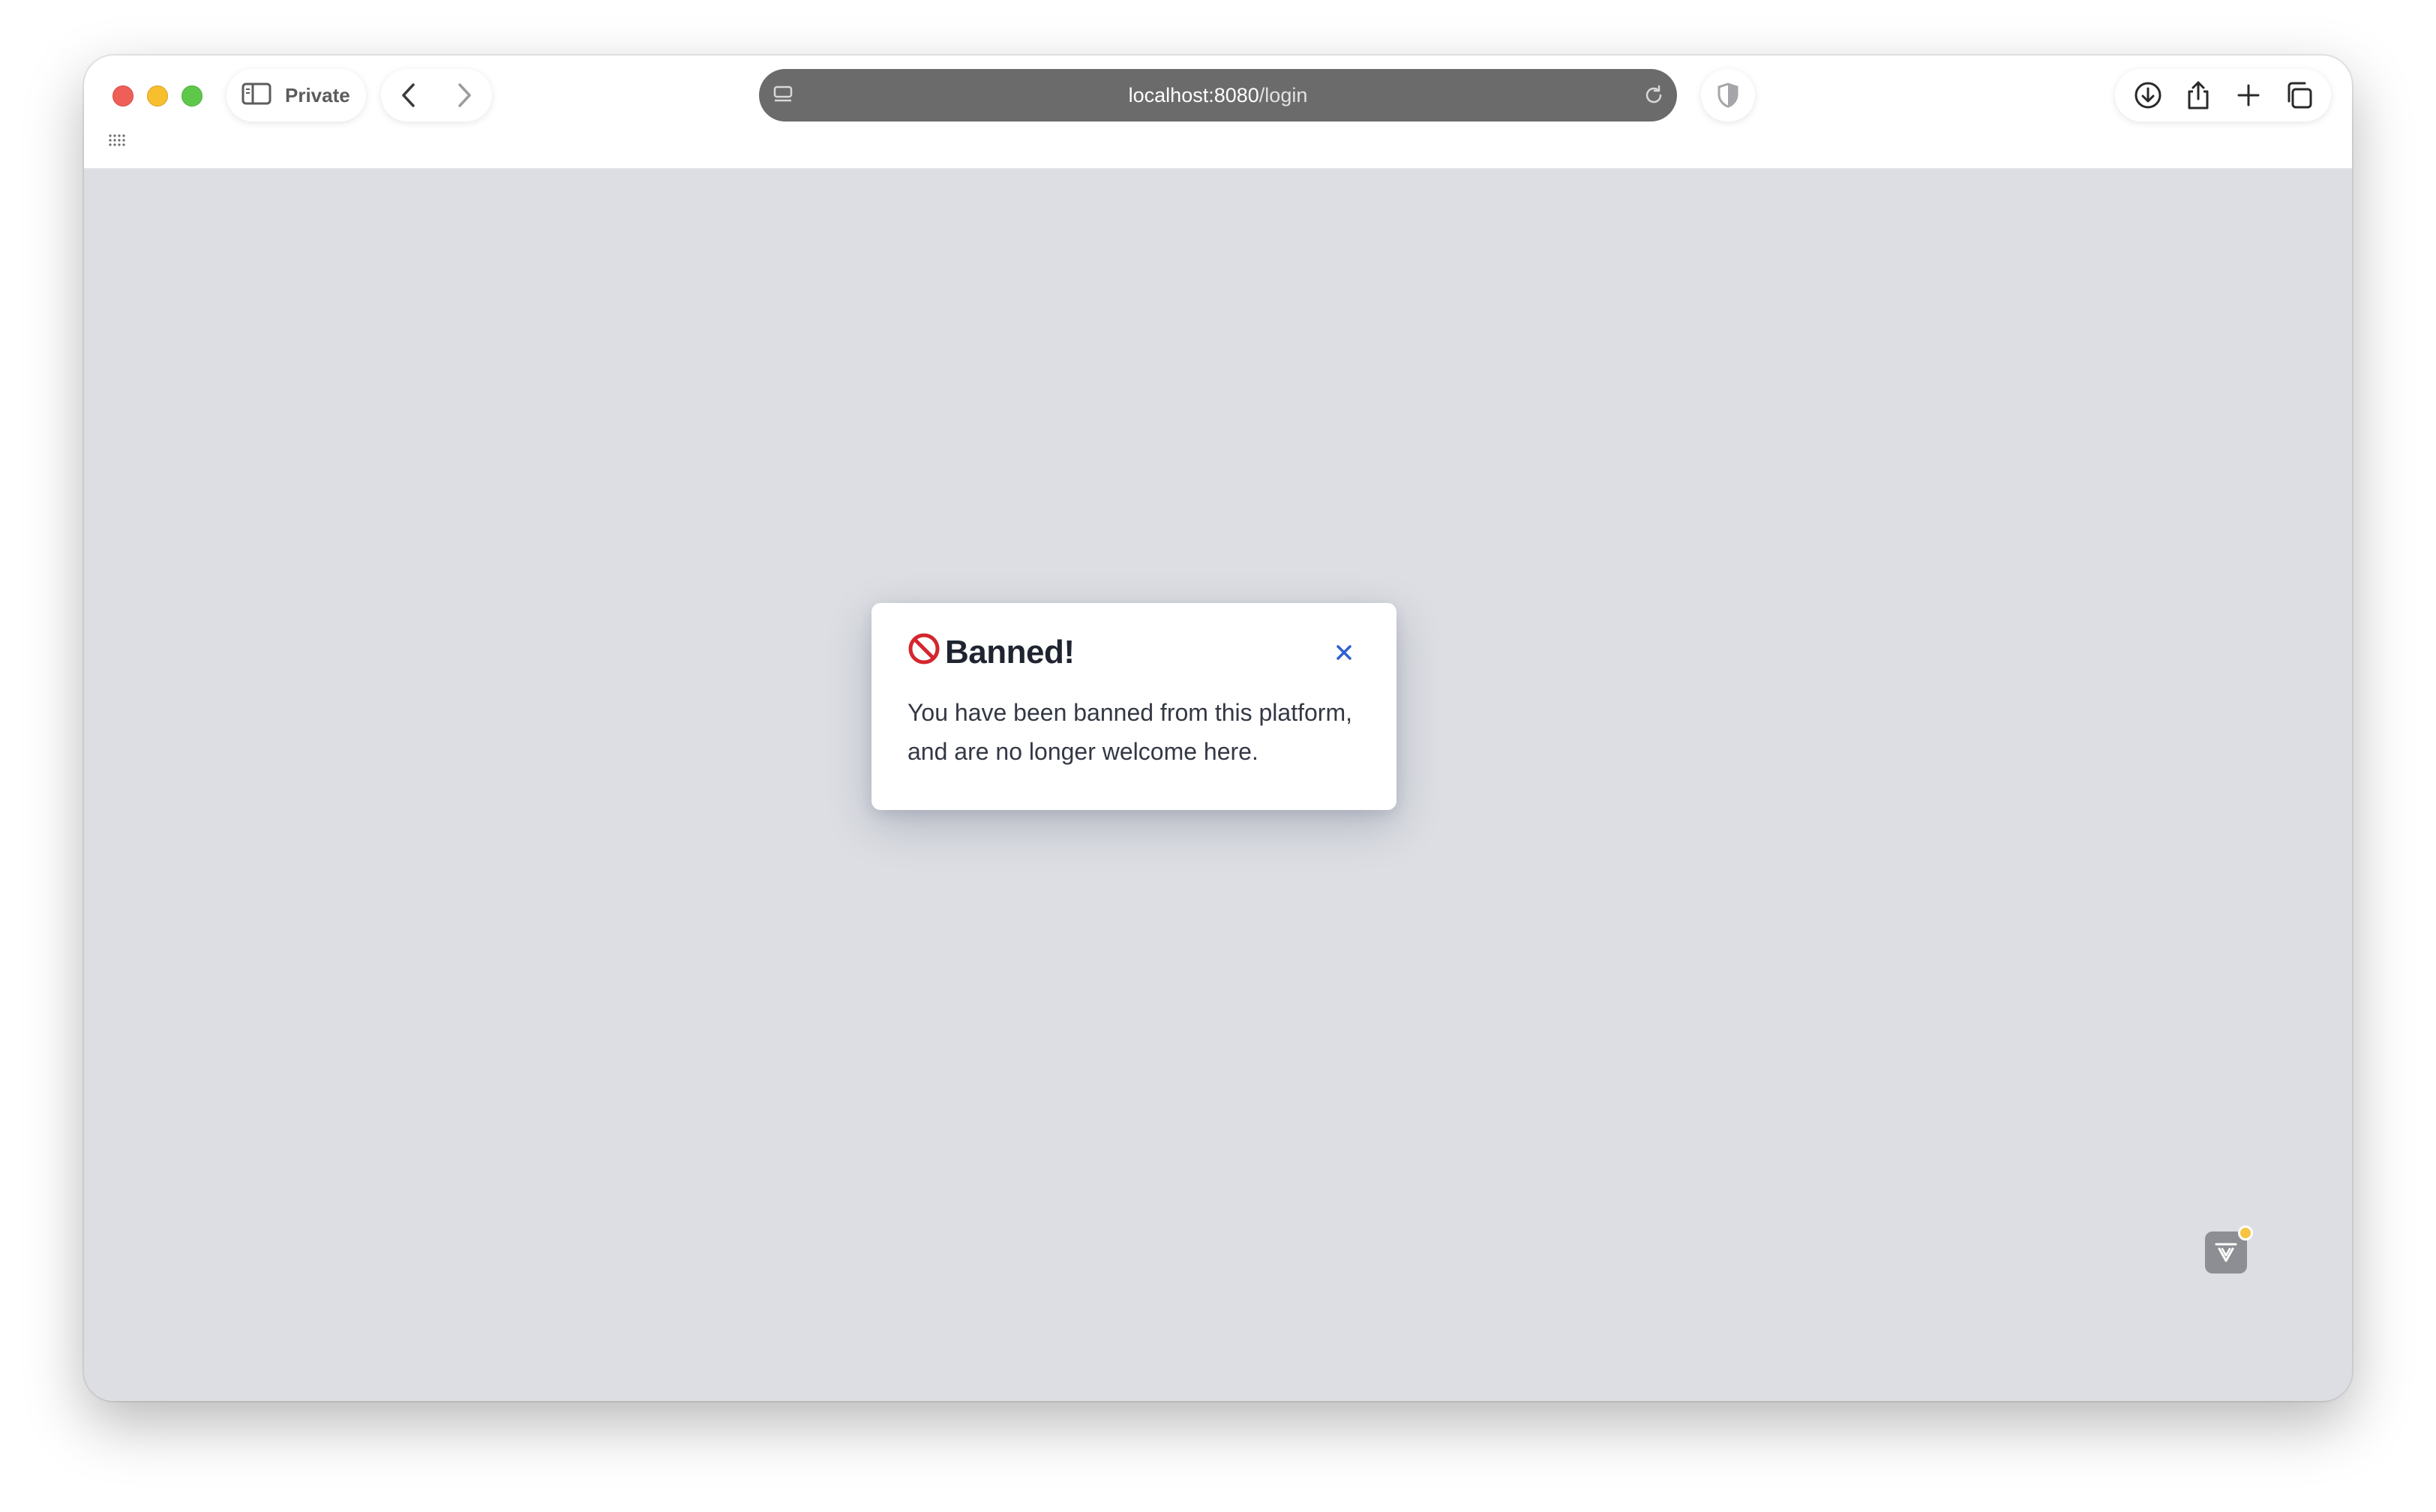 The height and width of the screenshot is (1512, 2436). Describe the element at coordinates (924, 653) in the screenshot. I see `prohibited-icon` at that location.